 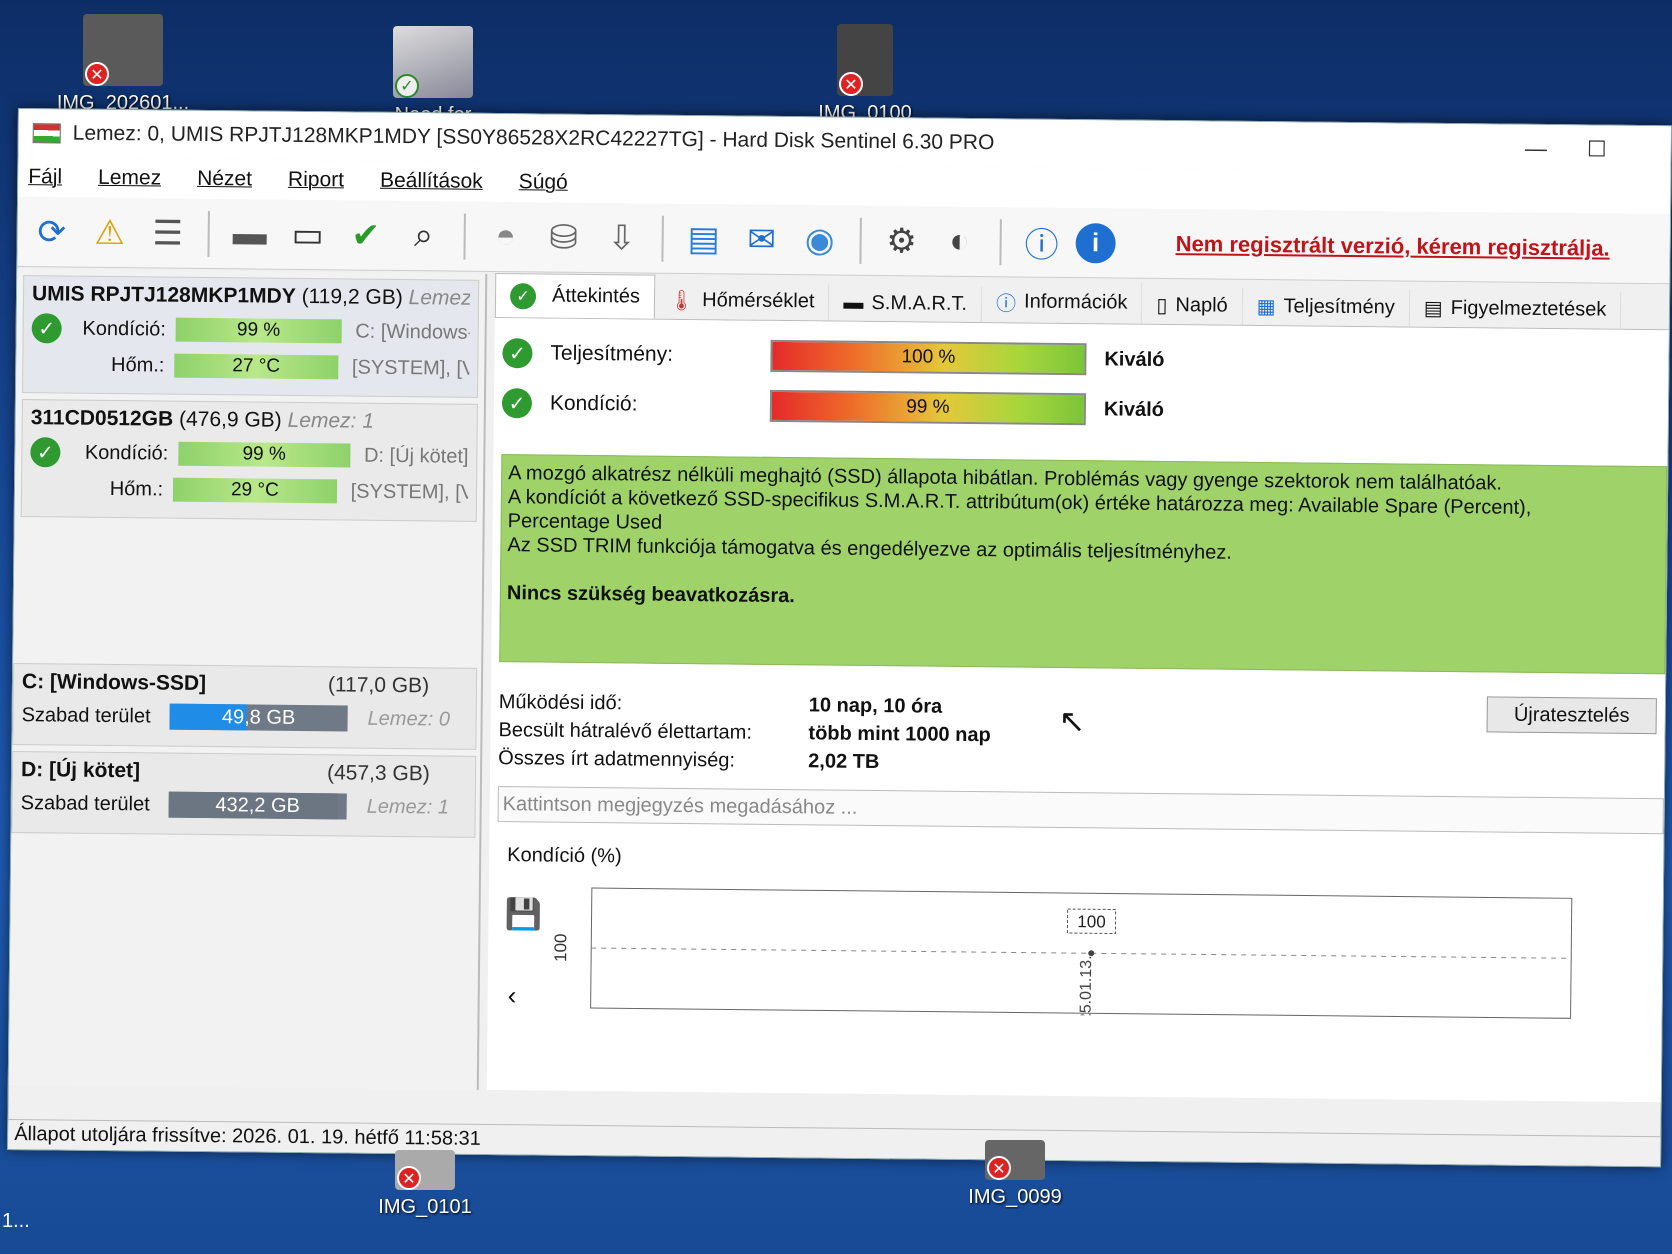 I want to click on desktop-icon-img-0099: ✕ IMG_0099, so click(x=1015, y=1174).